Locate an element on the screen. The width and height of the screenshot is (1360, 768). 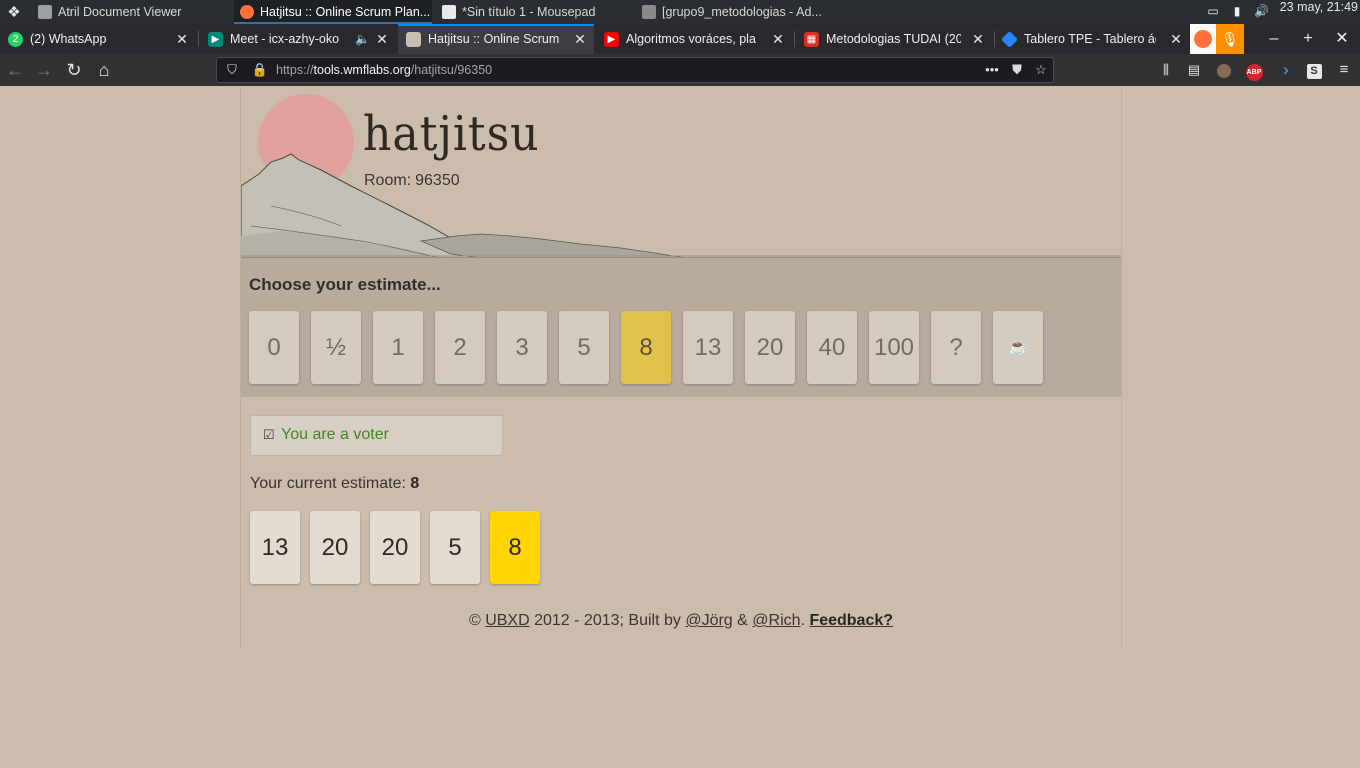
extension-arrow-icon: › is located at coordinates (1286, 70).